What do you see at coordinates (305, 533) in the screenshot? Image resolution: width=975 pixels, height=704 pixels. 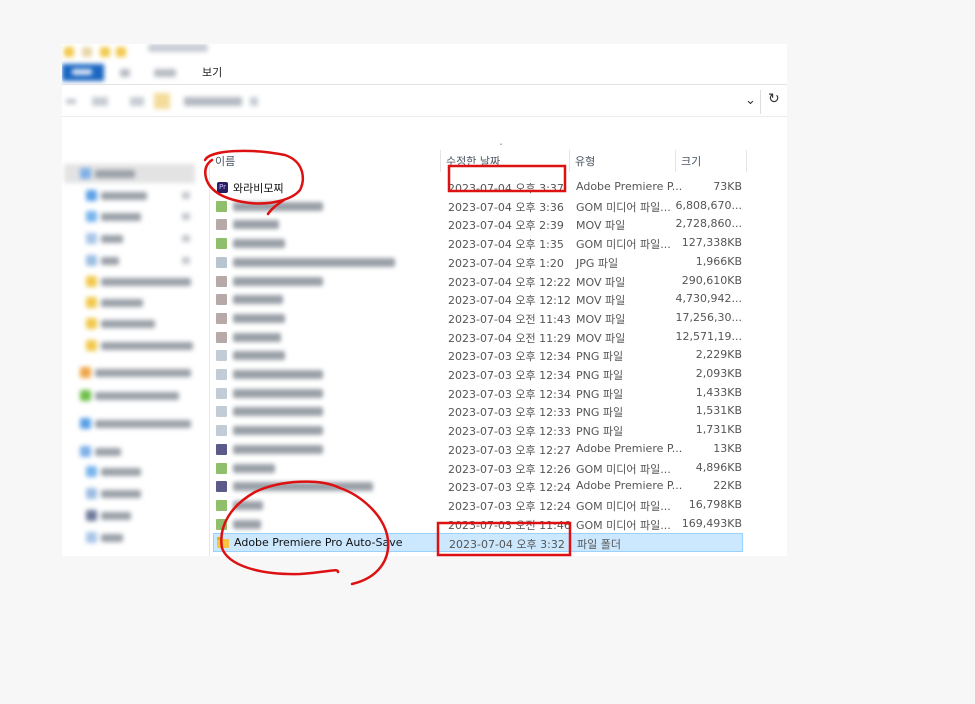 I see `annotation-circle-bottom` at bounding box center [305, 533].